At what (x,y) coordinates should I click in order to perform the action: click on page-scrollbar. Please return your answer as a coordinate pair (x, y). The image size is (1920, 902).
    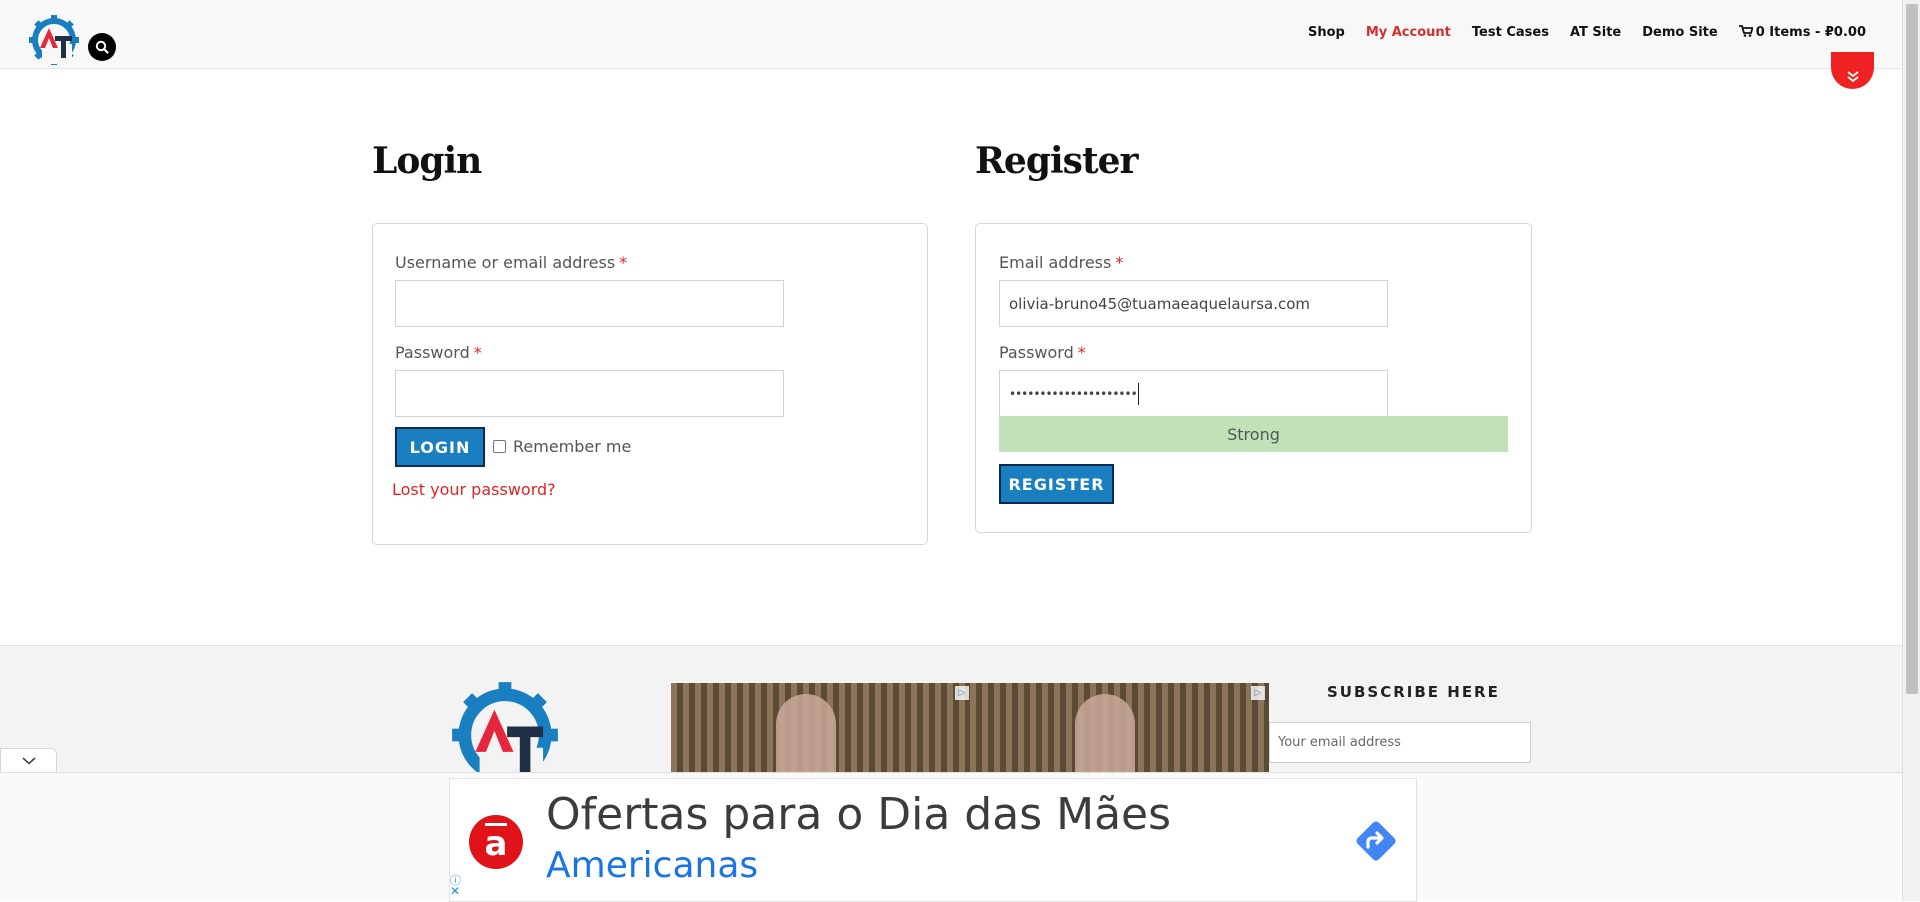
    Looking at the image, I should click on (1911, 450).